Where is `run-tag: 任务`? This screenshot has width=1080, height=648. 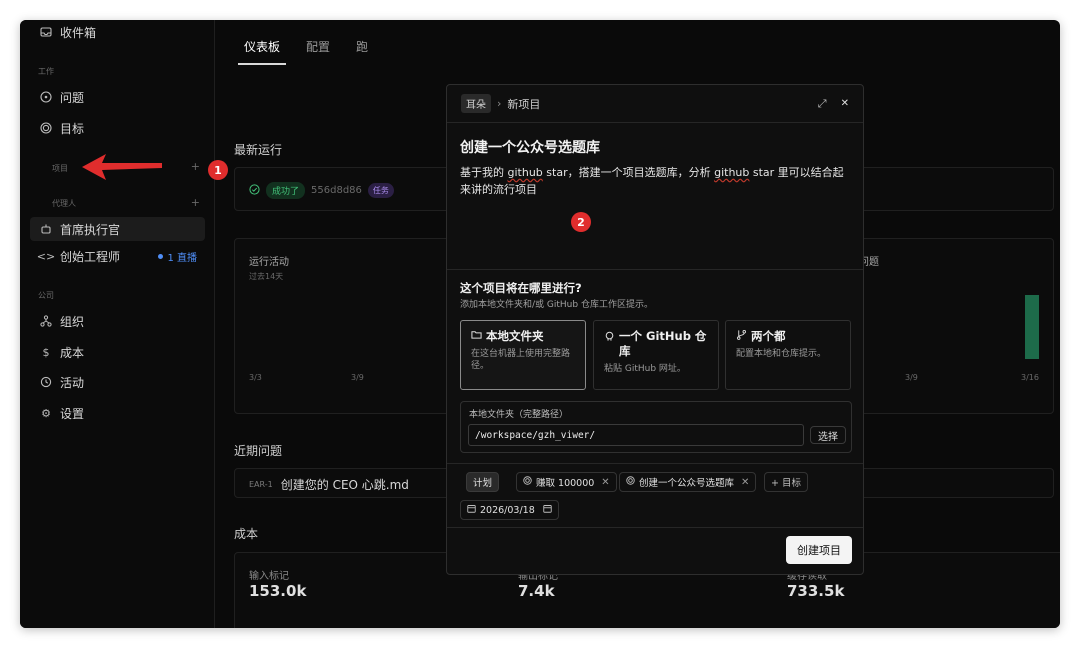 run-tag: 任务 is located at coordinates (380, 190).